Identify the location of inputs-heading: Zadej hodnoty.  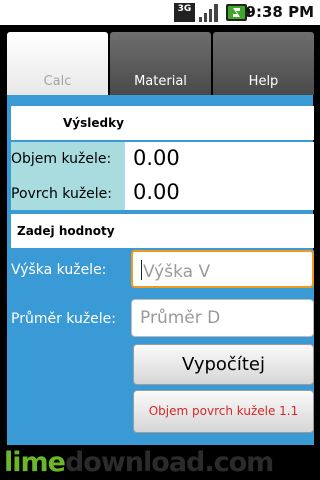
(162, 231).